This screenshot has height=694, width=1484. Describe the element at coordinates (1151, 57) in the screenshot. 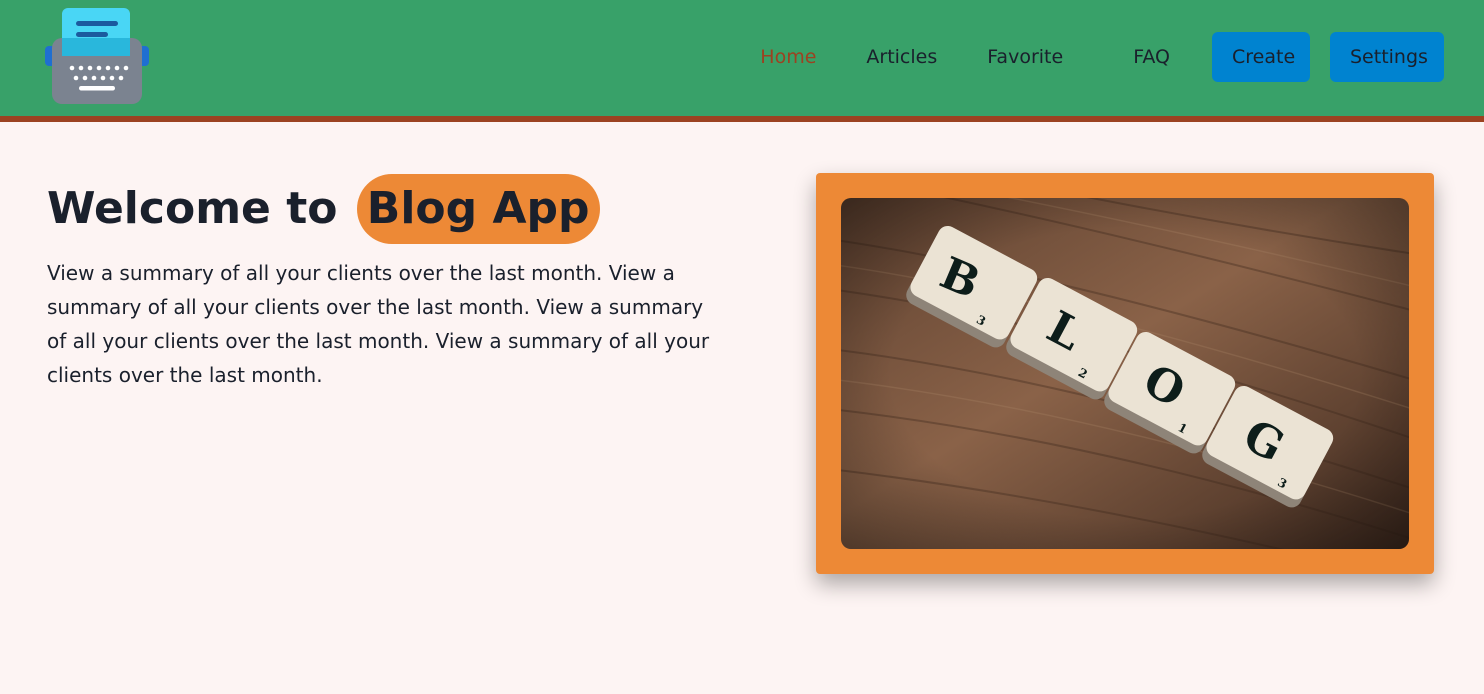

I see `nav-faq: FAQ` at that location.